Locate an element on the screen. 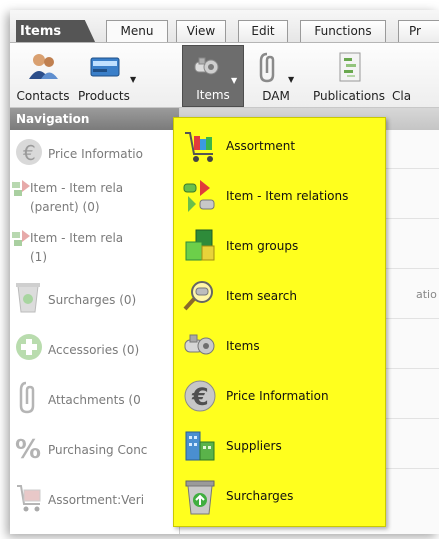  menu-item-item-groups: Item groups is located at coordinates (279, 246).